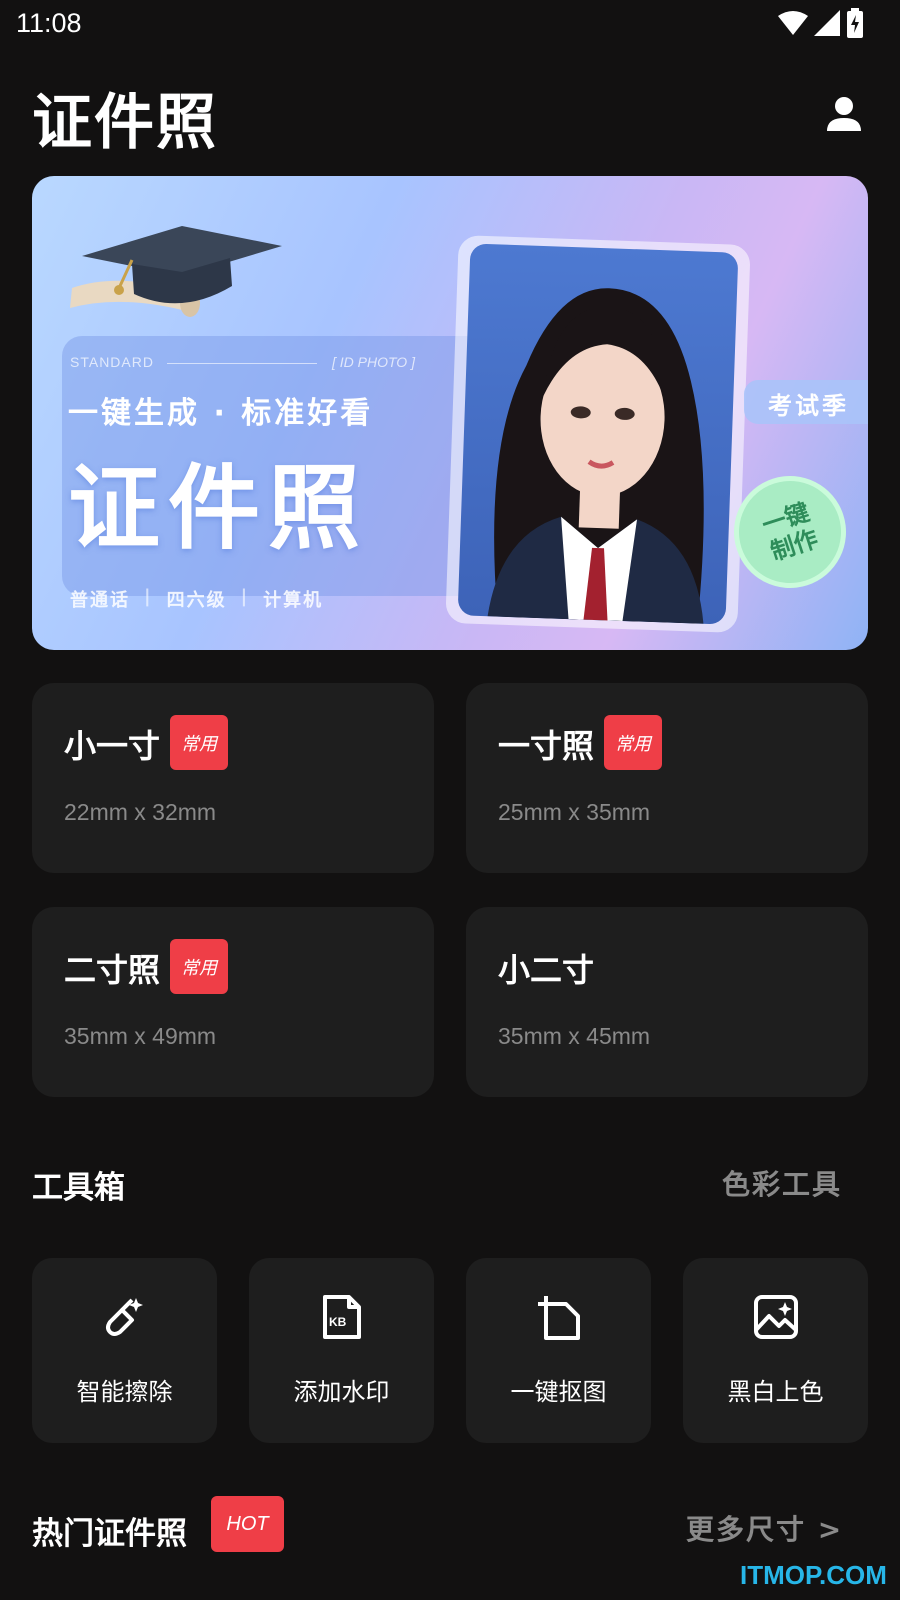  Describe the element at coordinates (176, 271) in the screenshot. I see `graduation-cap-icon` at that location.